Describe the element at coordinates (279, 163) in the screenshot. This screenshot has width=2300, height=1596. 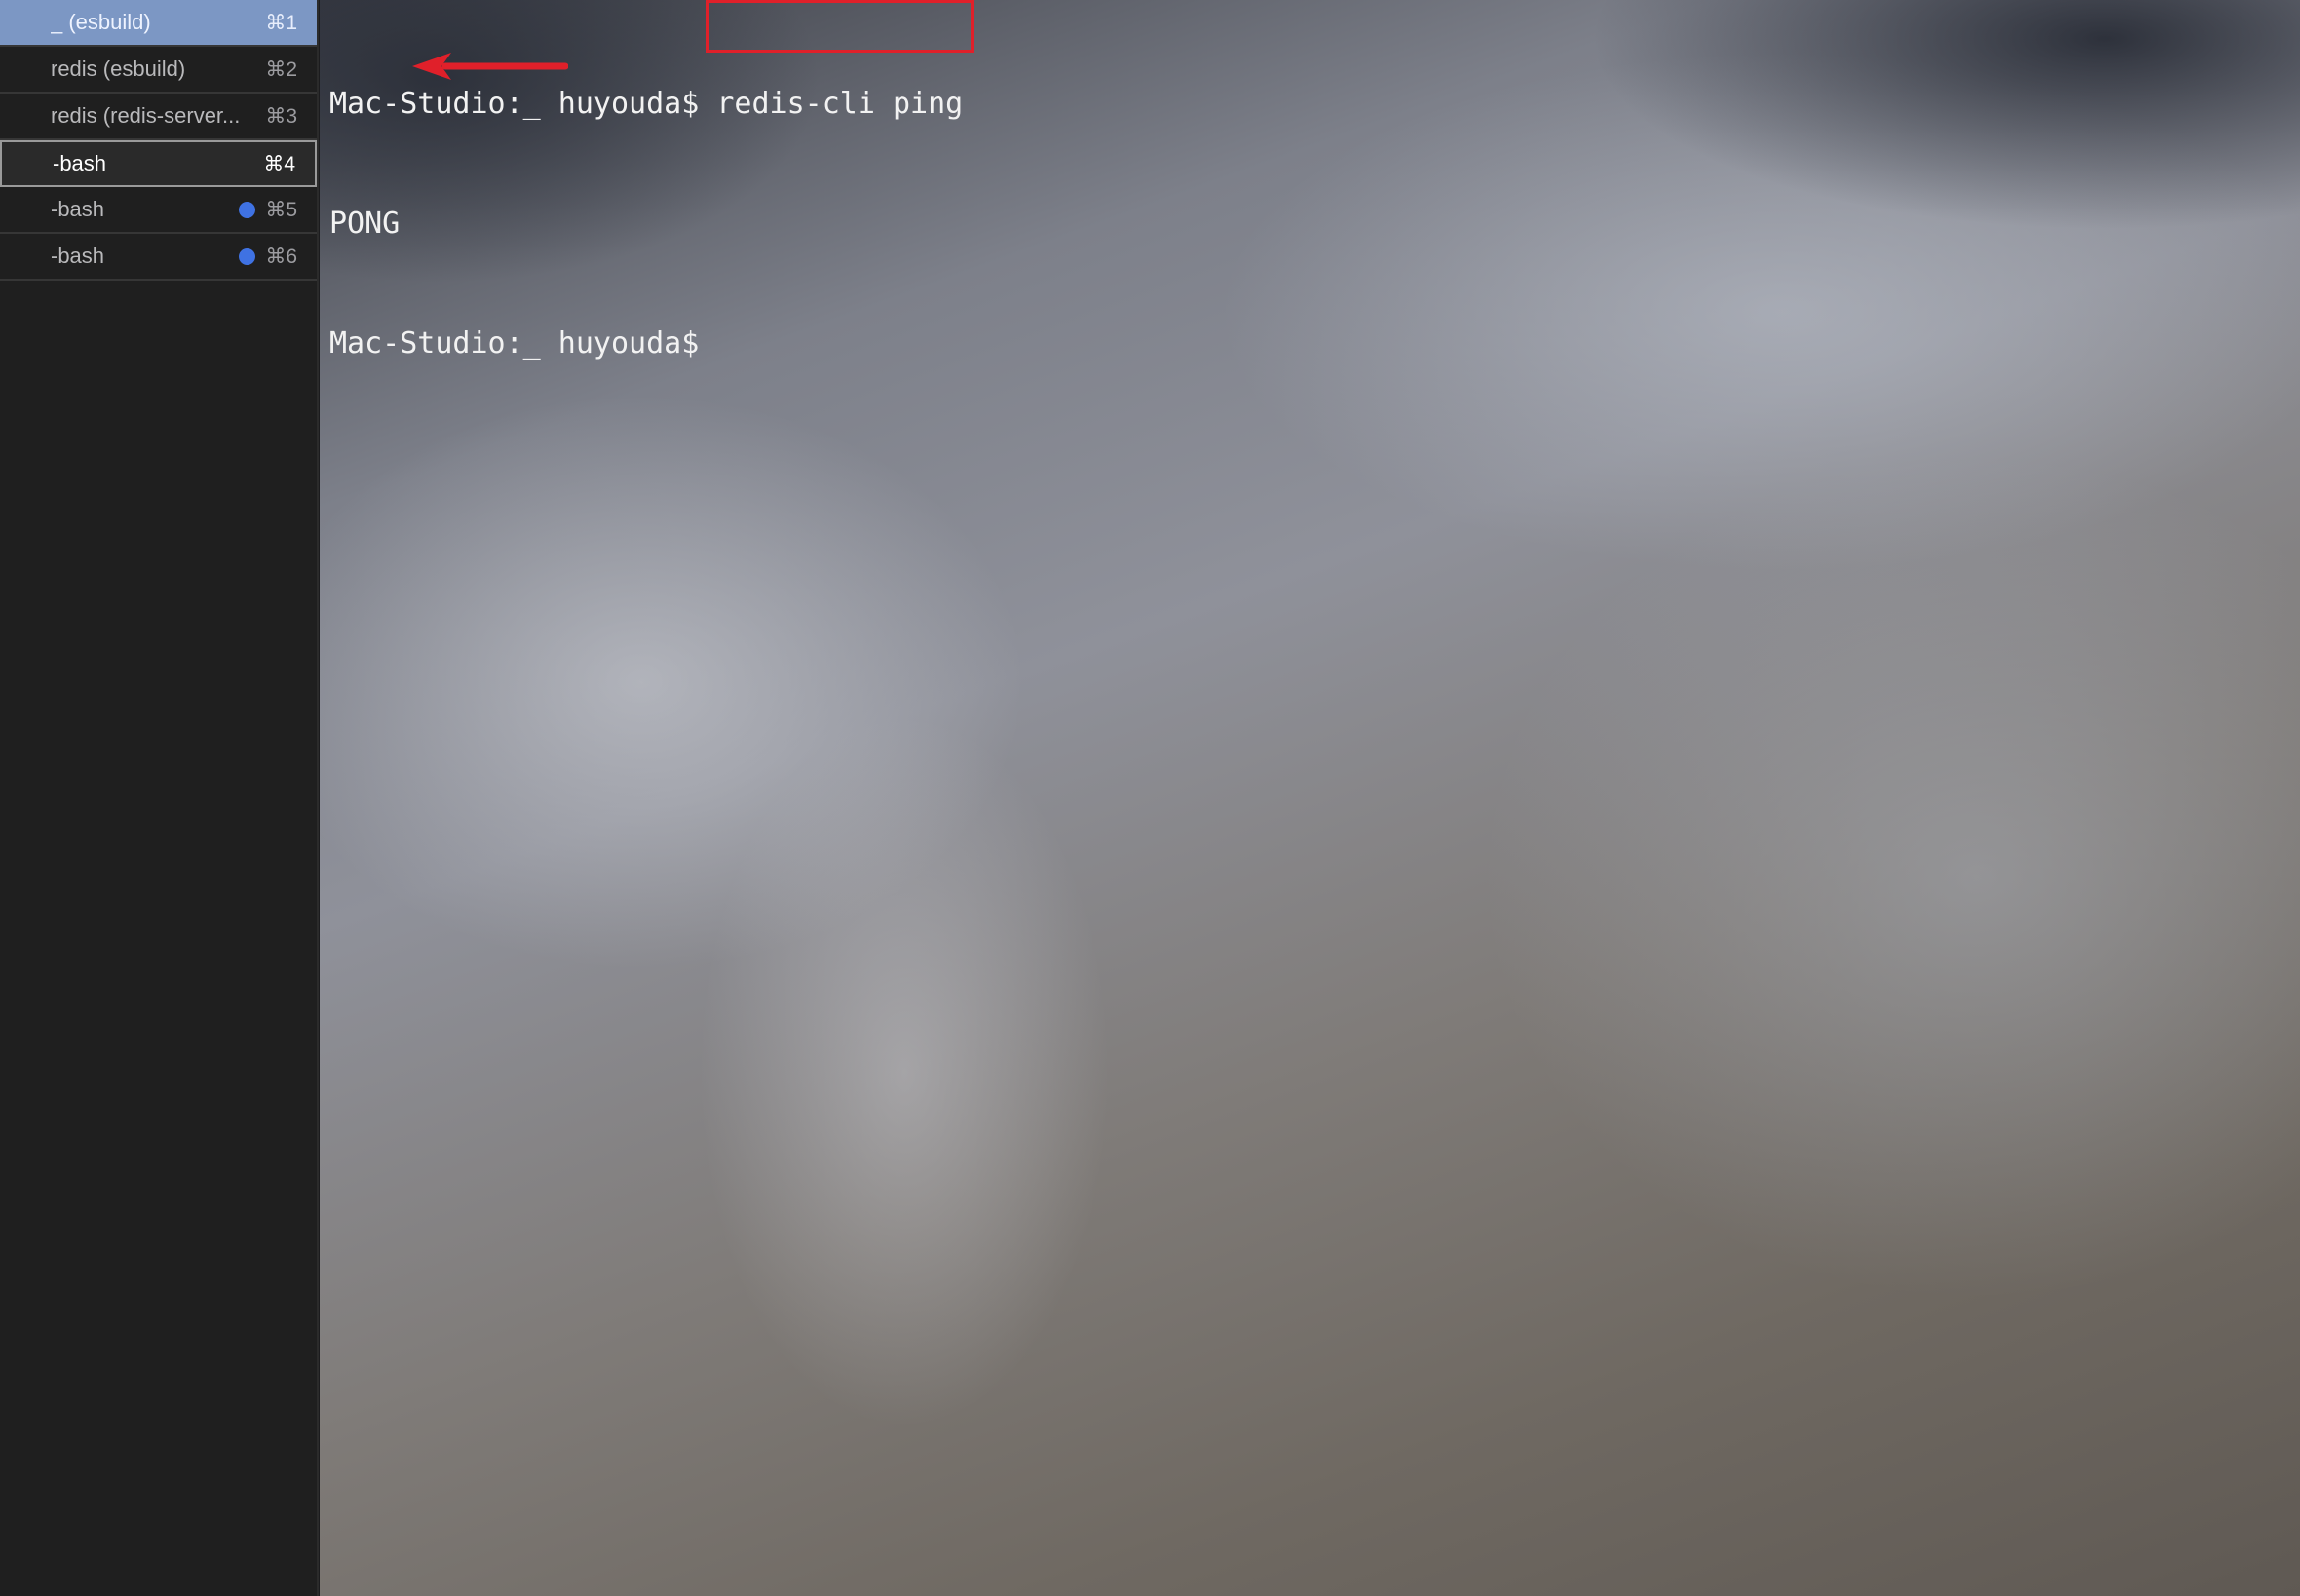
I see `tab-shortcut: ⌘4` at that location.